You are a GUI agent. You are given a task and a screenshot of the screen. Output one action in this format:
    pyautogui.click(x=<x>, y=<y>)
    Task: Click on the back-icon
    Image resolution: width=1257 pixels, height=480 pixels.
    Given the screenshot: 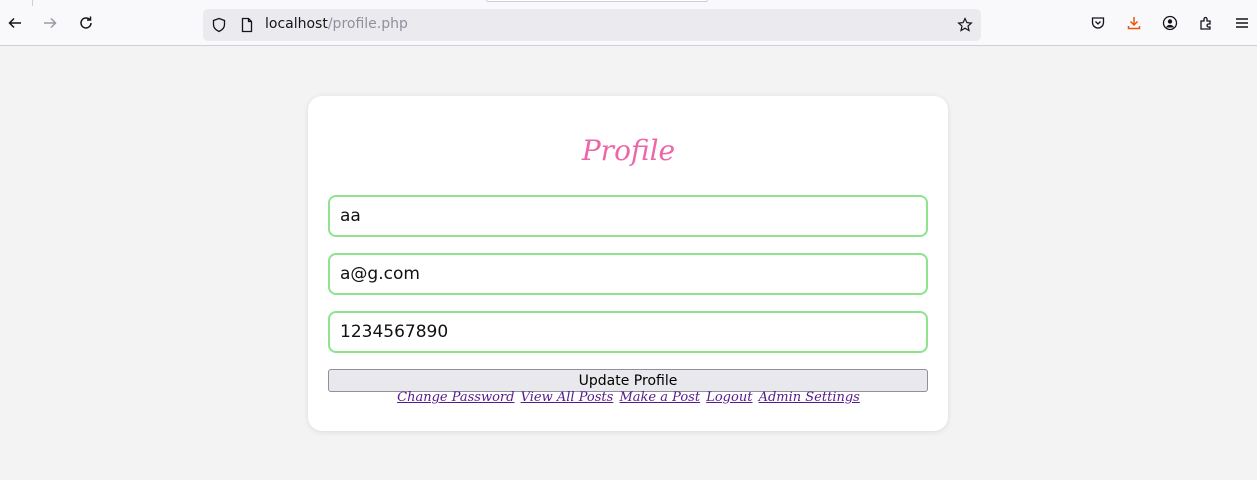 What is the action you would take?
    pyautogui.click(x=14, y=23)
    